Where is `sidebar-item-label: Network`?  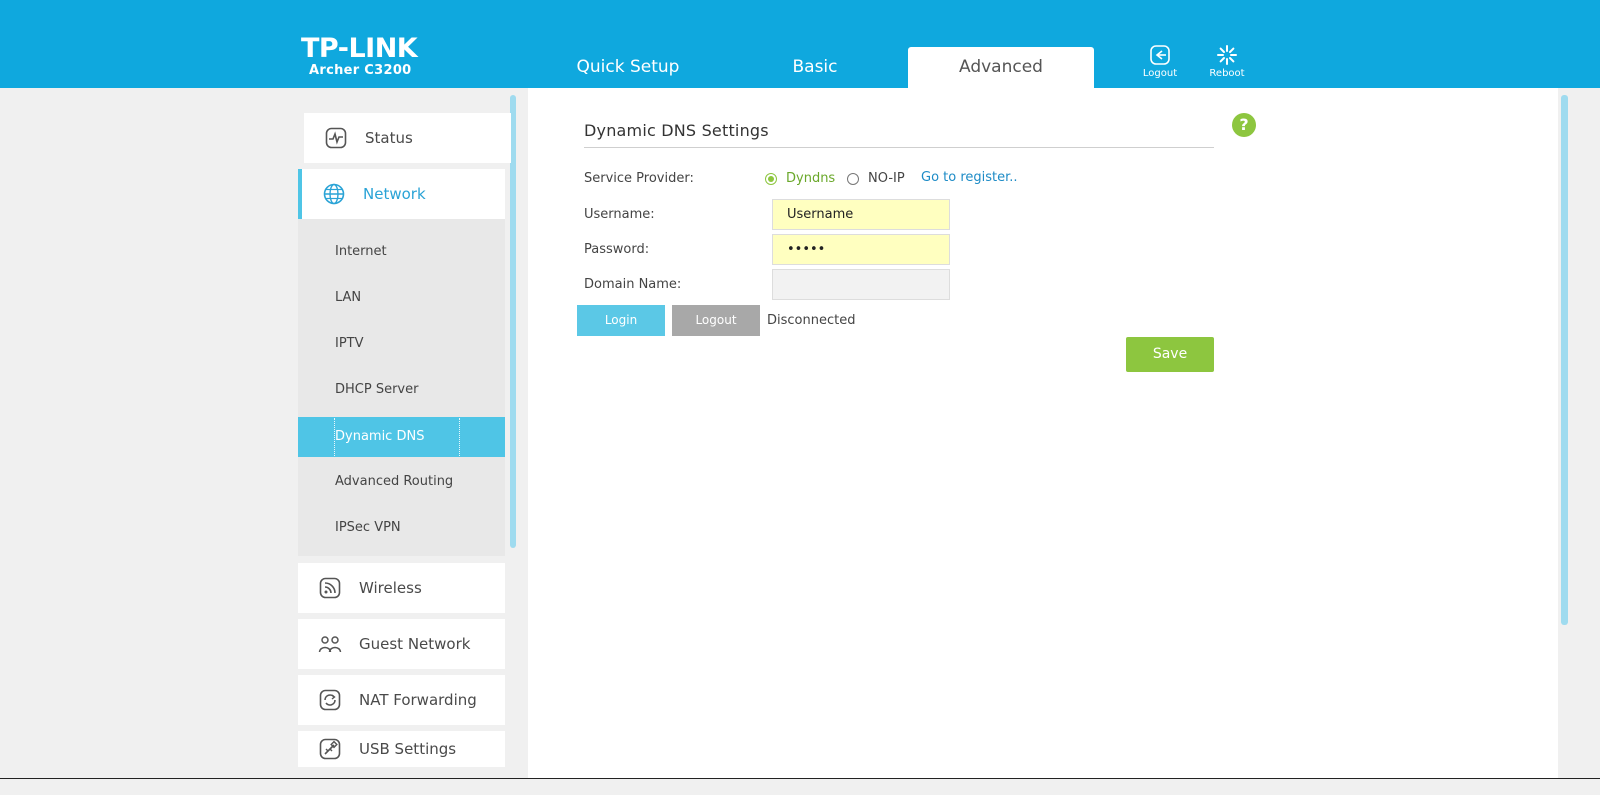
sidebar-item-label: Network is located at coordinates (394, 194).